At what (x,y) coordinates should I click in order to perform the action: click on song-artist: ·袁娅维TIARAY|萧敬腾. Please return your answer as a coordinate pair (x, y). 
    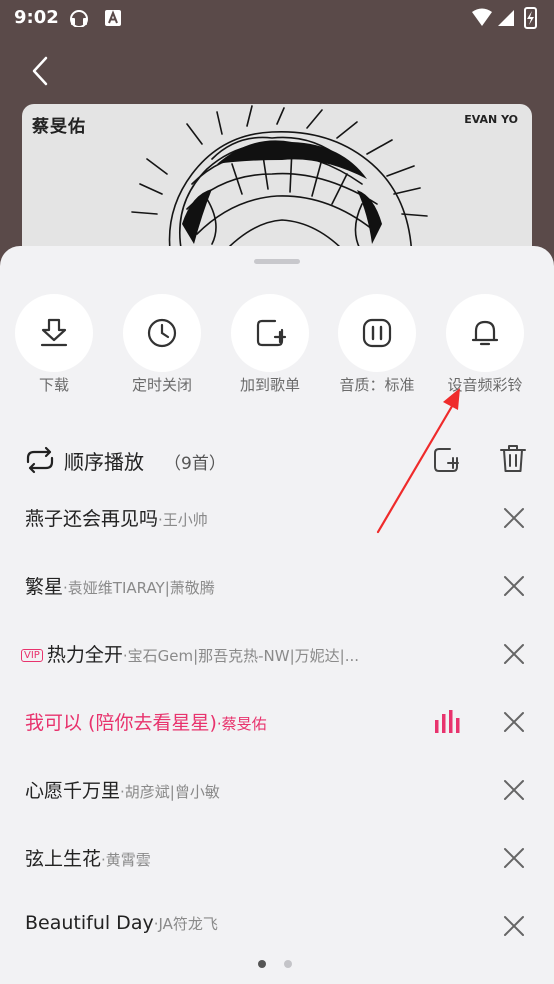
    Looking at the image, I should click on (139, 588).